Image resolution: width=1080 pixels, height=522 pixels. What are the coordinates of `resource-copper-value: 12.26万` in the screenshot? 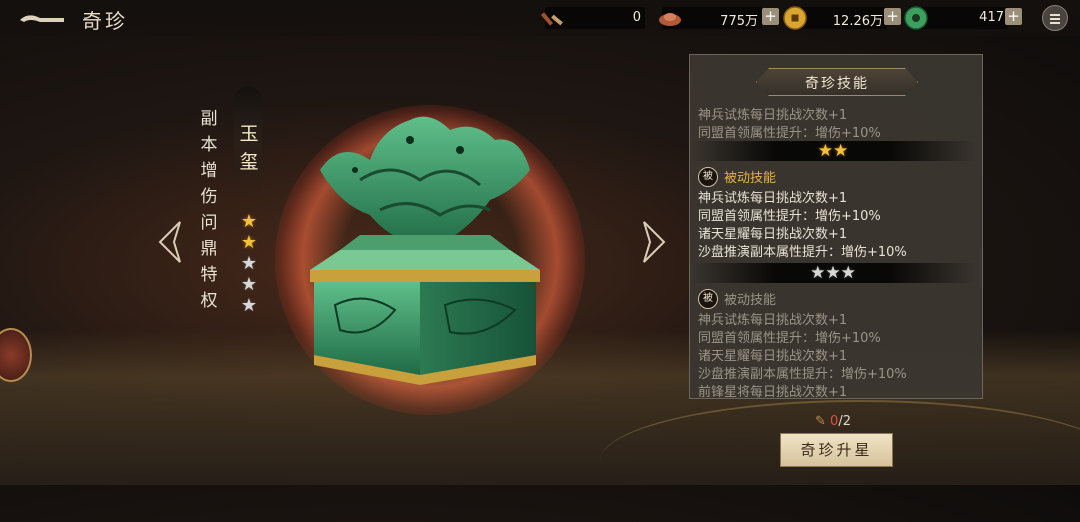 It's located at (857, 21).